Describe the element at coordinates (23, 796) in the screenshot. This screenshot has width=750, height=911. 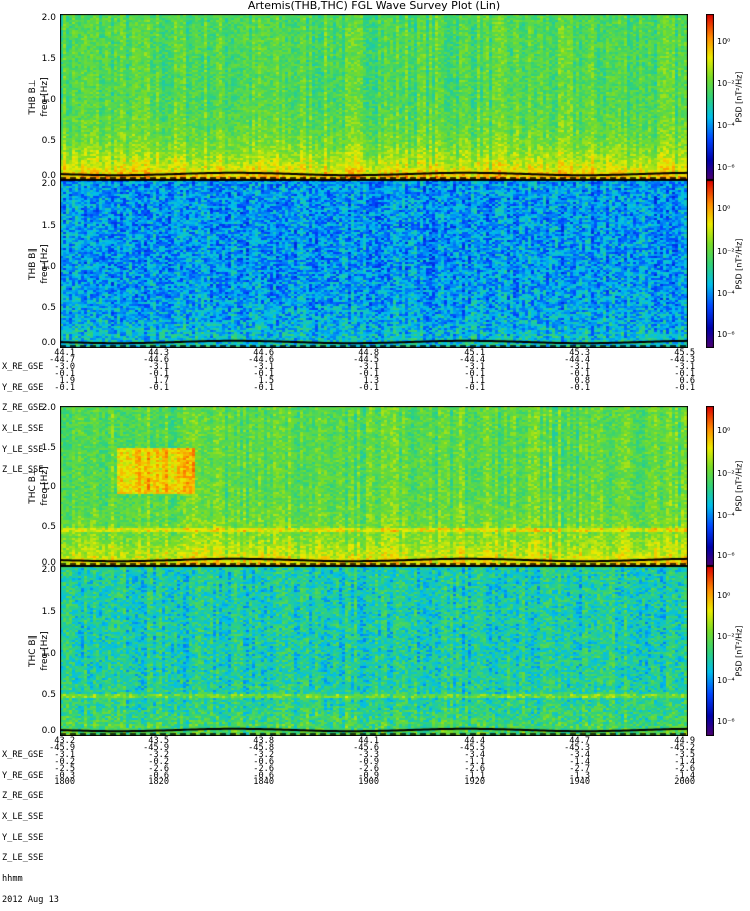
I see `ephem-label: Z_RE_GSE` at that location.